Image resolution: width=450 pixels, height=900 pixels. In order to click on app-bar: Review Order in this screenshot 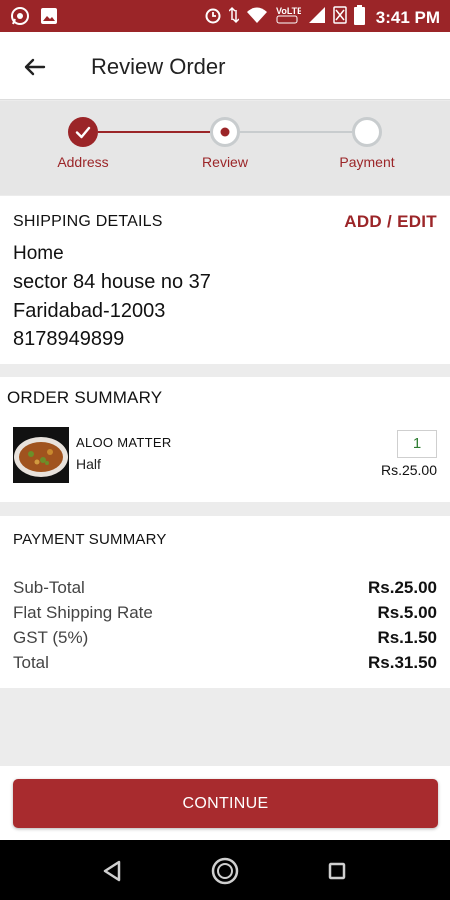, I will do `click(225, 66)`.